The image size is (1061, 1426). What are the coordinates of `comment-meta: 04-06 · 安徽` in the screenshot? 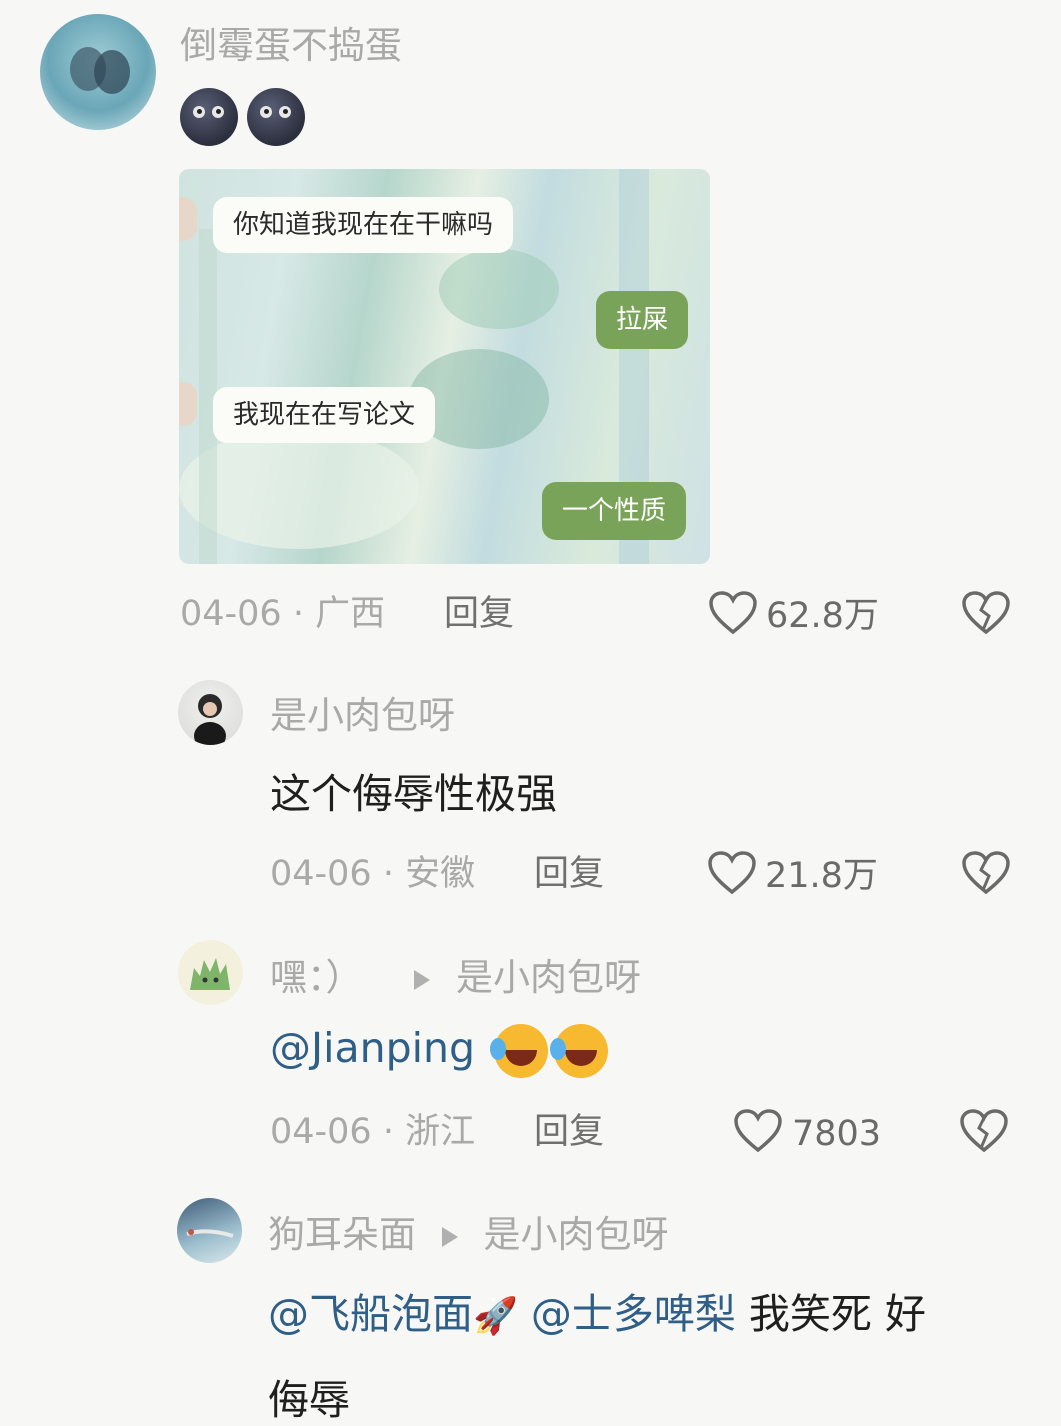 It's located at (372, 874).